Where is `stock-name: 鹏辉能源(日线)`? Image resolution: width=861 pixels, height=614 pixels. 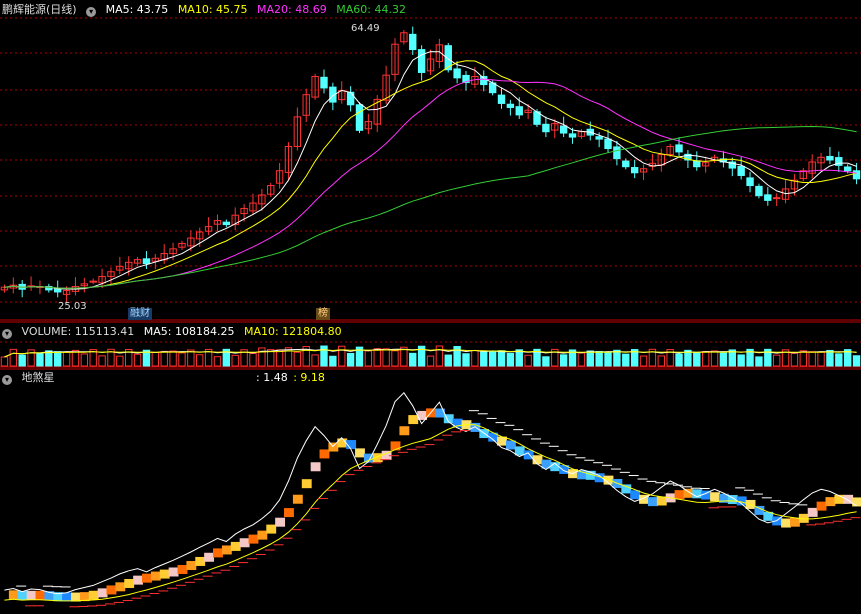
stock-name: 鹏辉能源(日线) is located at coordinates (39, 9).